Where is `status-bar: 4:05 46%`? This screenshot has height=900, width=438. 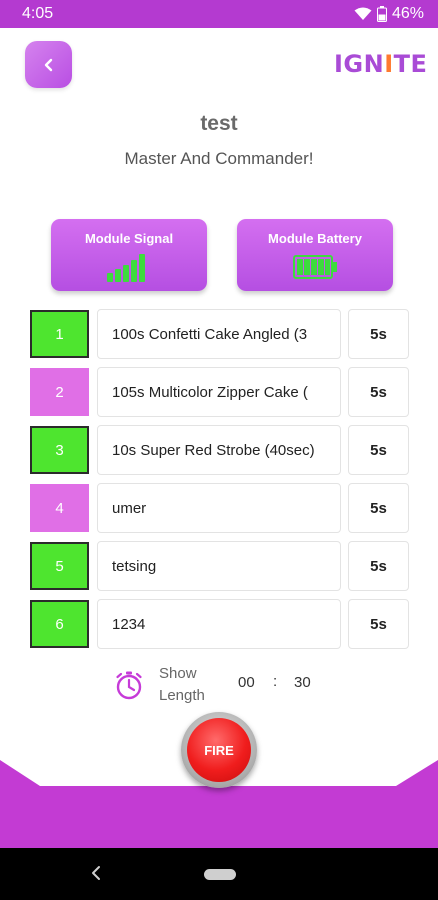
status-bar: 4:05 46% is located at coordinates (219, 14).